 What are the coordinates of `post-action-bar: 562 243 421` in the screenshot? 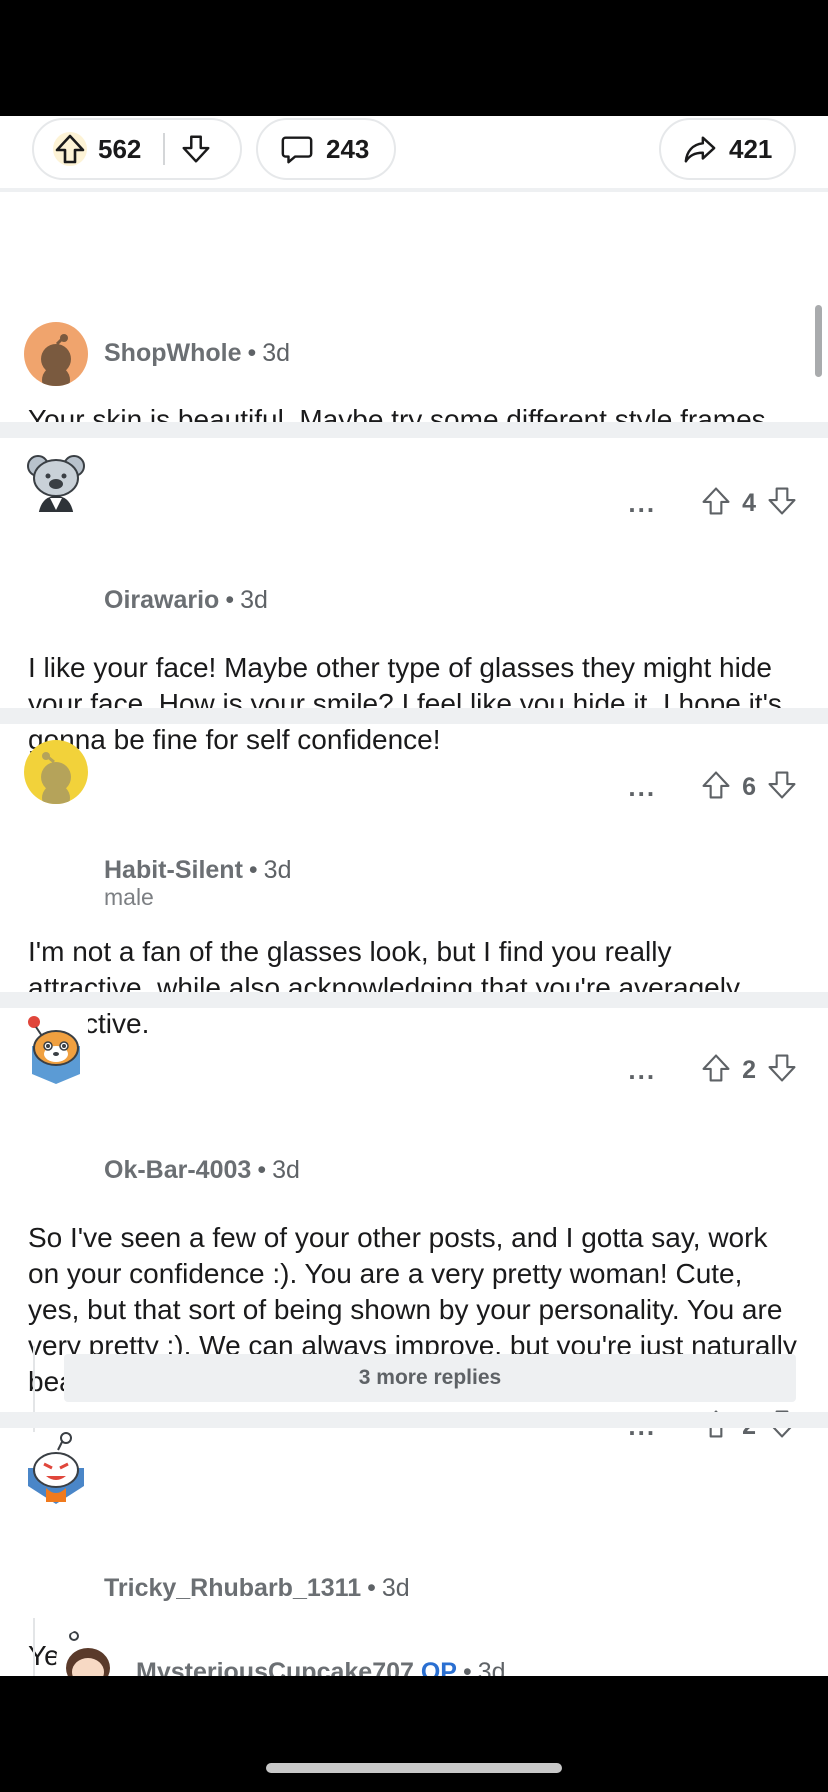 It's located at (414, 152).